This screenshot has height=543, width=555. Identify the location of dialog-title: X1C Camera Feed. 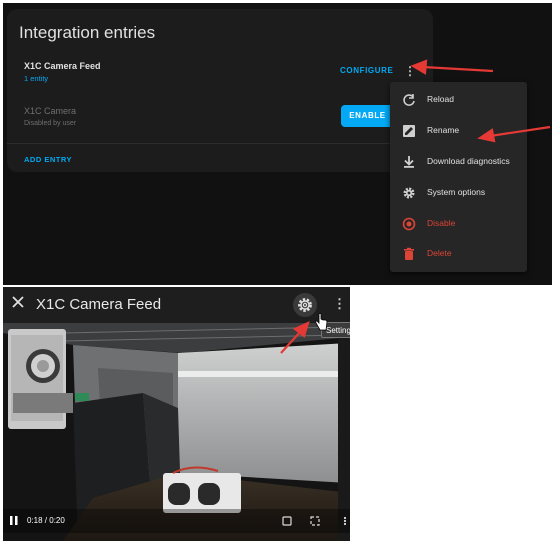
(99, 304).